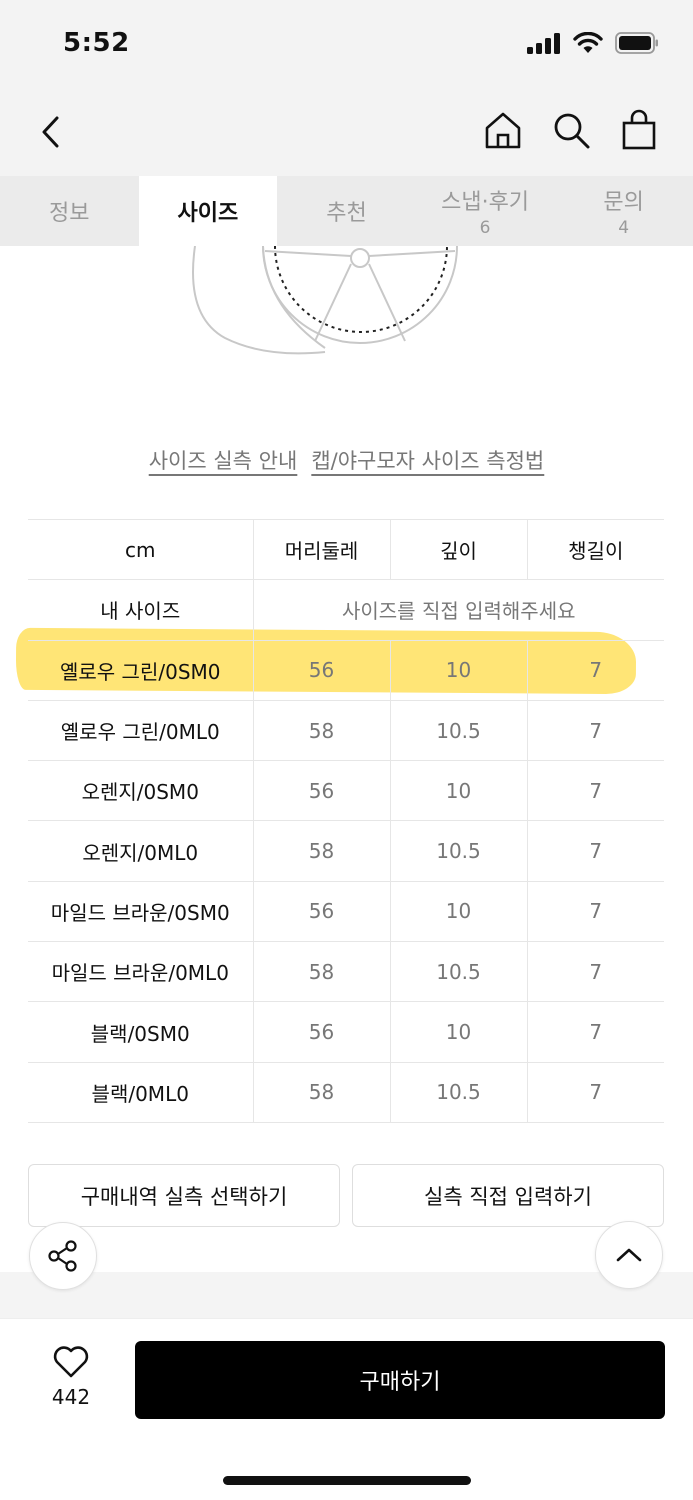 The image size is (693, 1500). I want to click on tab-label: 스냅·후기, so click(485, 202).